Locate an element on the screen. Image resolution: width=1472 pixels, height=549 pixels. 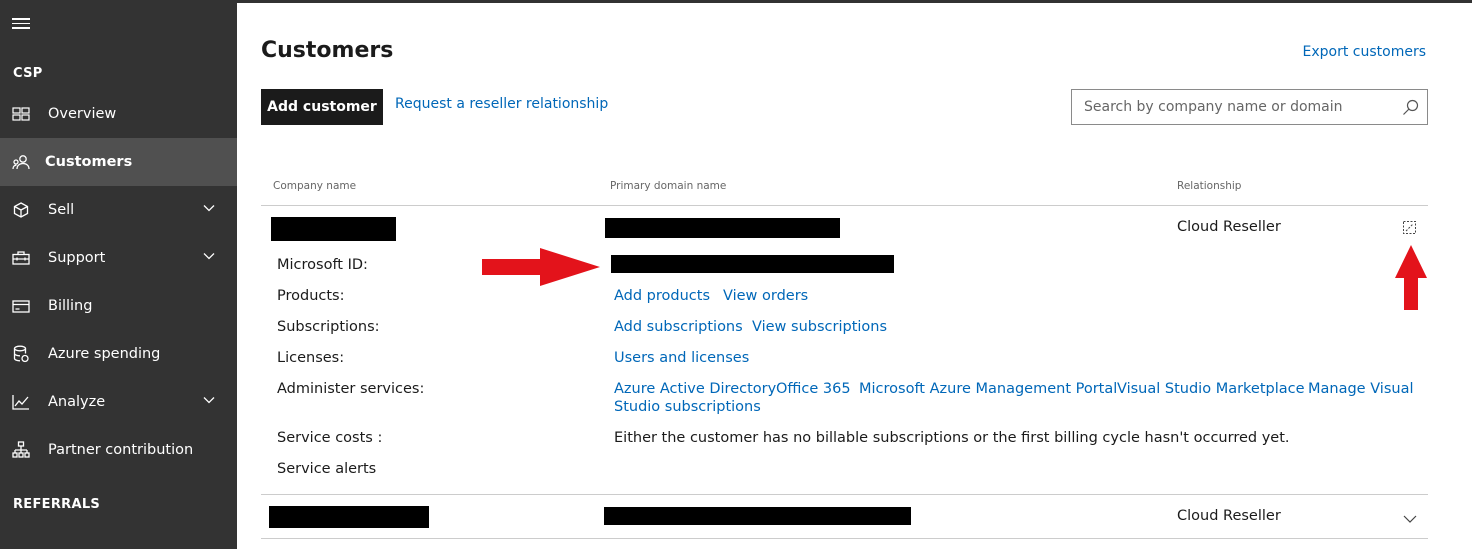
sidebar-item-support: Support is located at coordinates (118, 258).